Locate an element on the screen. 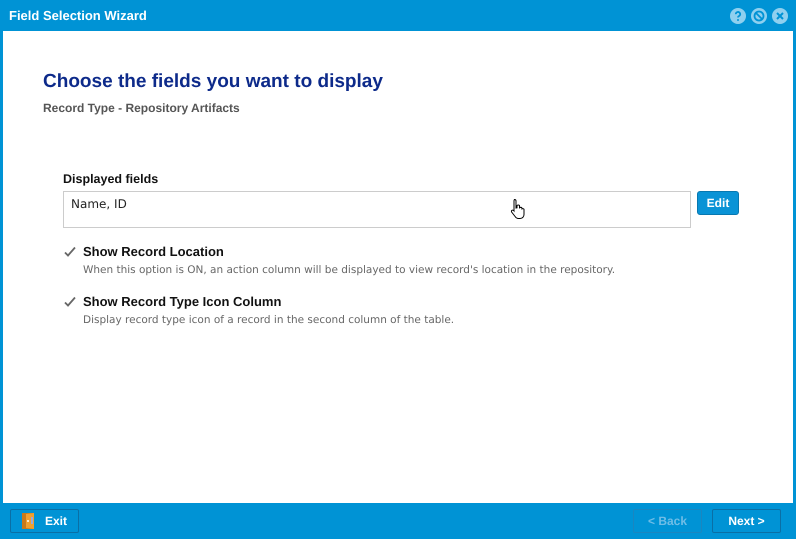 Image resolution: width=796 pixels, height=539 pixels. option-description: Display record type icon of a record in the second column of the table. is located at coordinates (269, 320).